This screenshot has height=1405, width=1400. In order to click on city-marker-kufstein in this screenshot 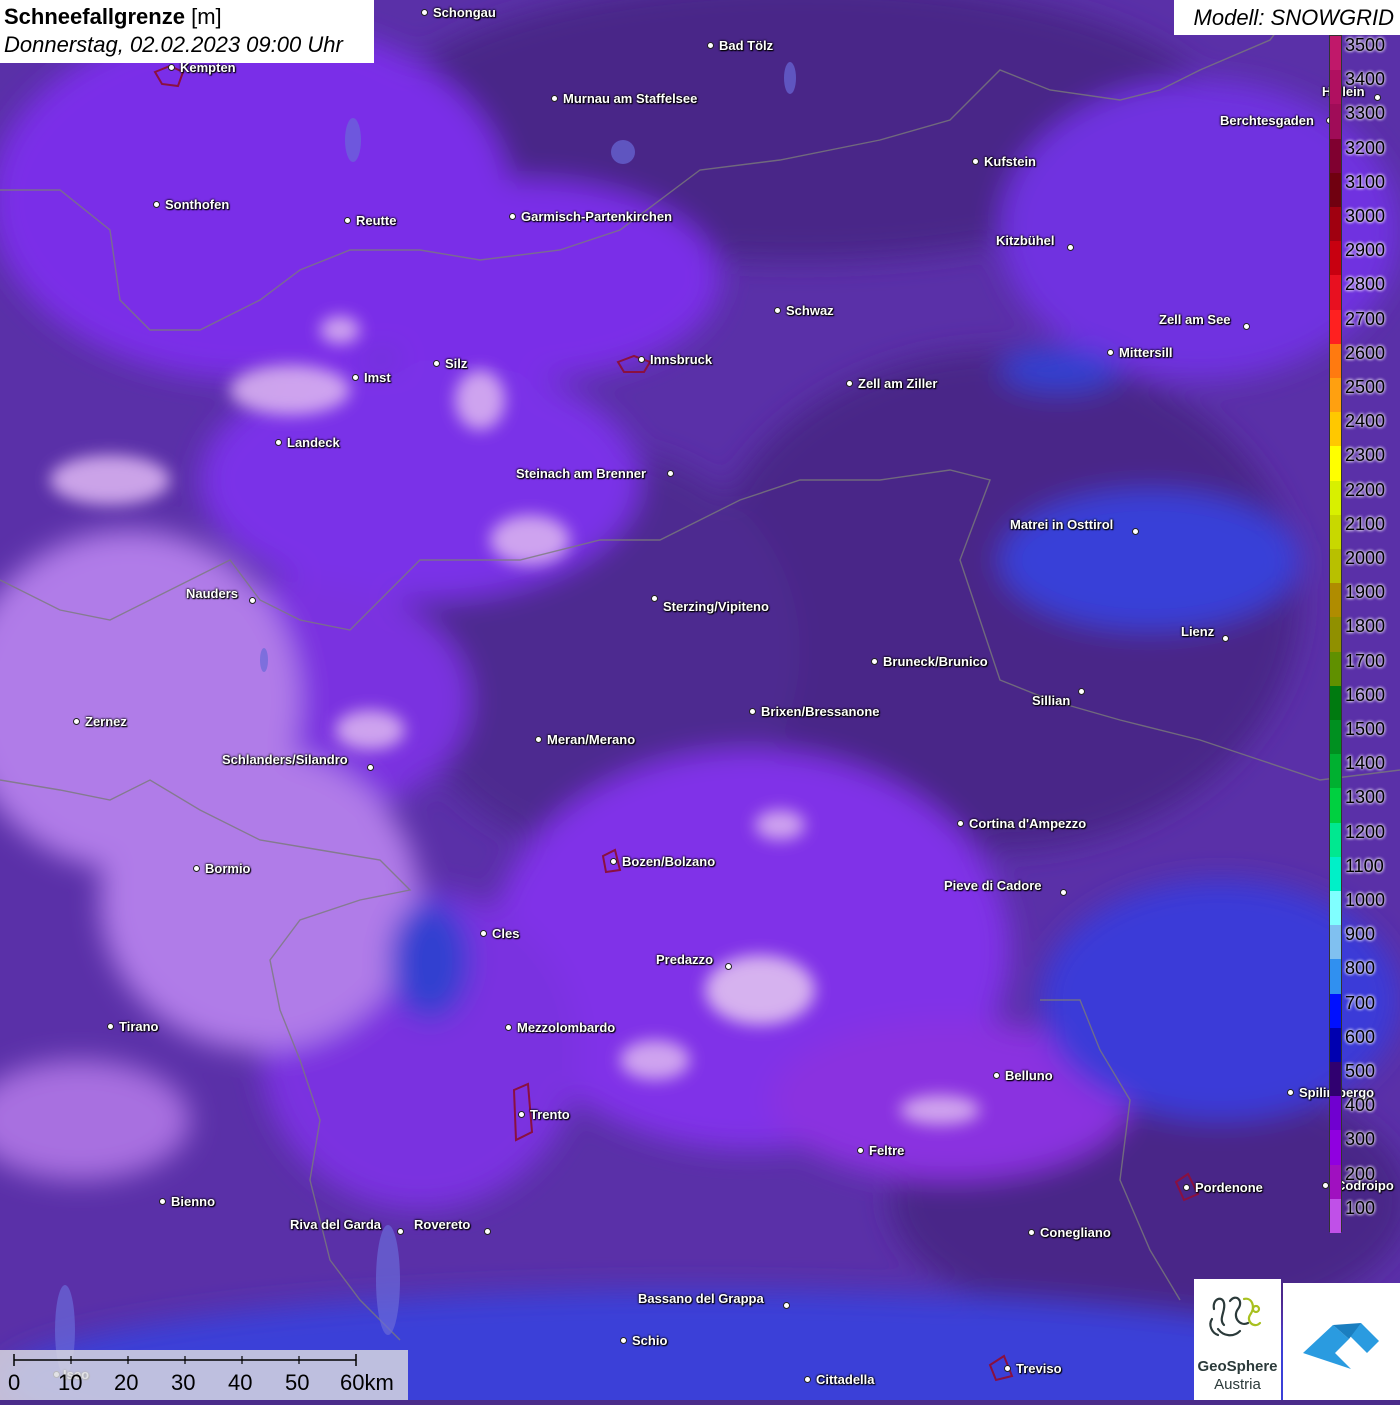, I will do `click(975, 161)`.